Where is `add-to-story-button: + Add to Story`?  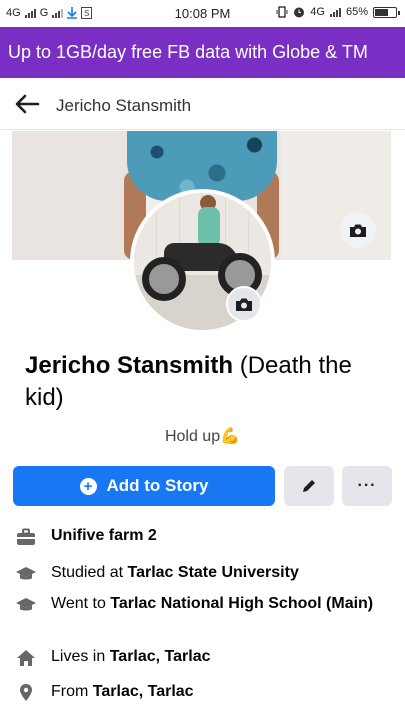 add-to-story-button: + Add to Story is located at coordinates (144, 486).